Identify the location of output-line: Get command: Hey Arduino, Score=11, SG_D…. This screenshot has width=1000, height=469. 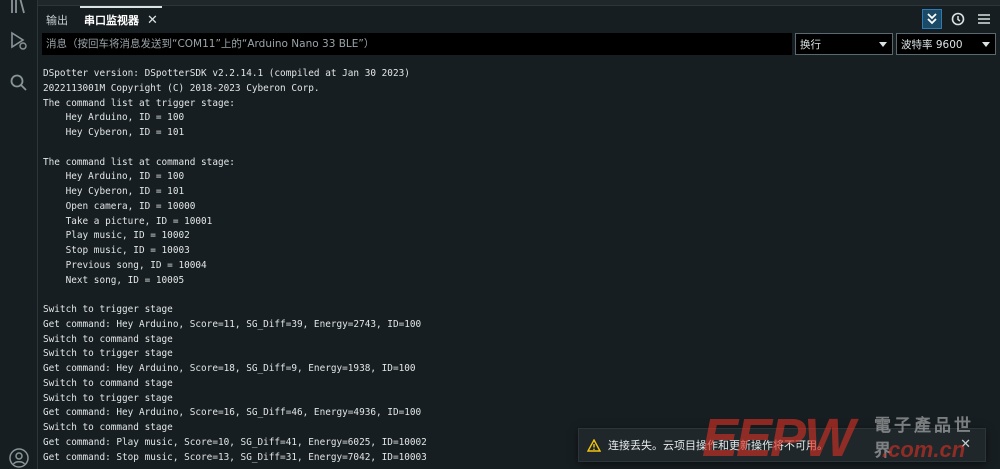
(232, 324).